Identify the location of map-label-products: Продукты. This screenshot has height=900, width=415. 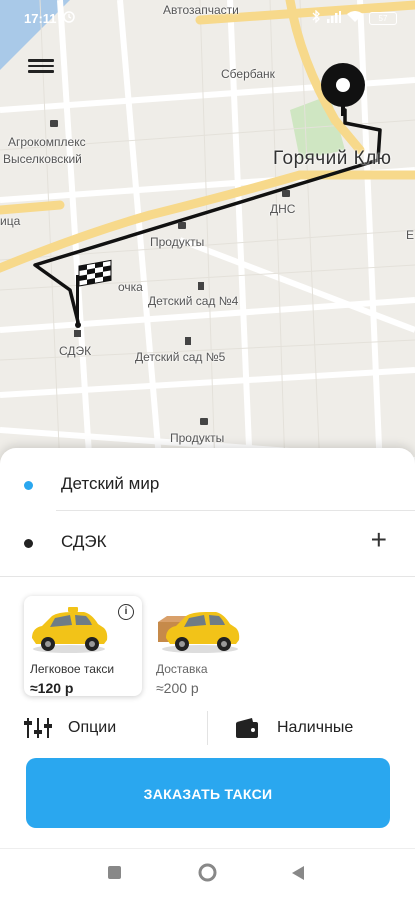
(177, 242).